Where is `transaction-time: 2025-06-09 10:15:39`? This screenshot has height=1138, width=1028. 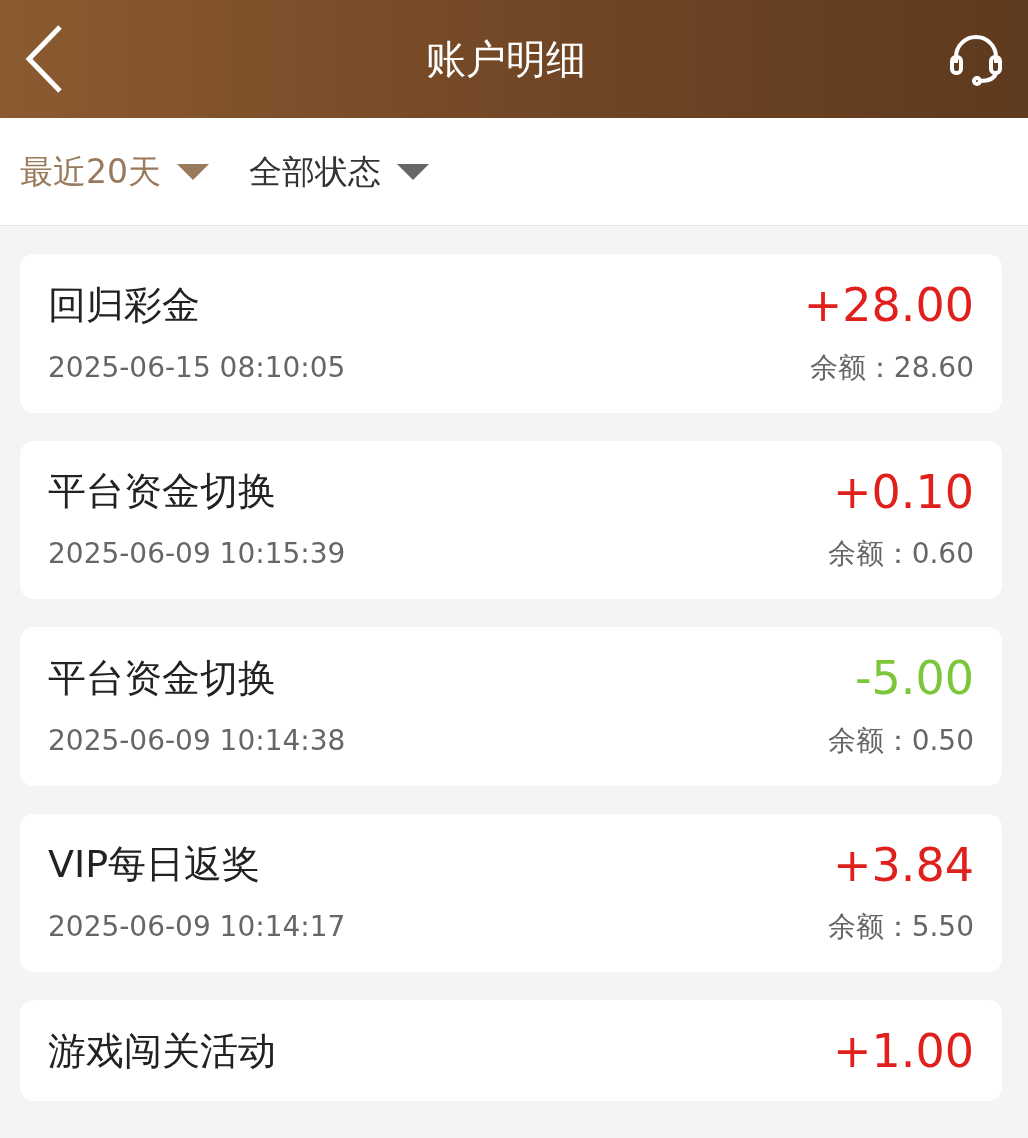
transaction-time: 2025-06-09 10:15:39 is located at coordinates (197, 554).